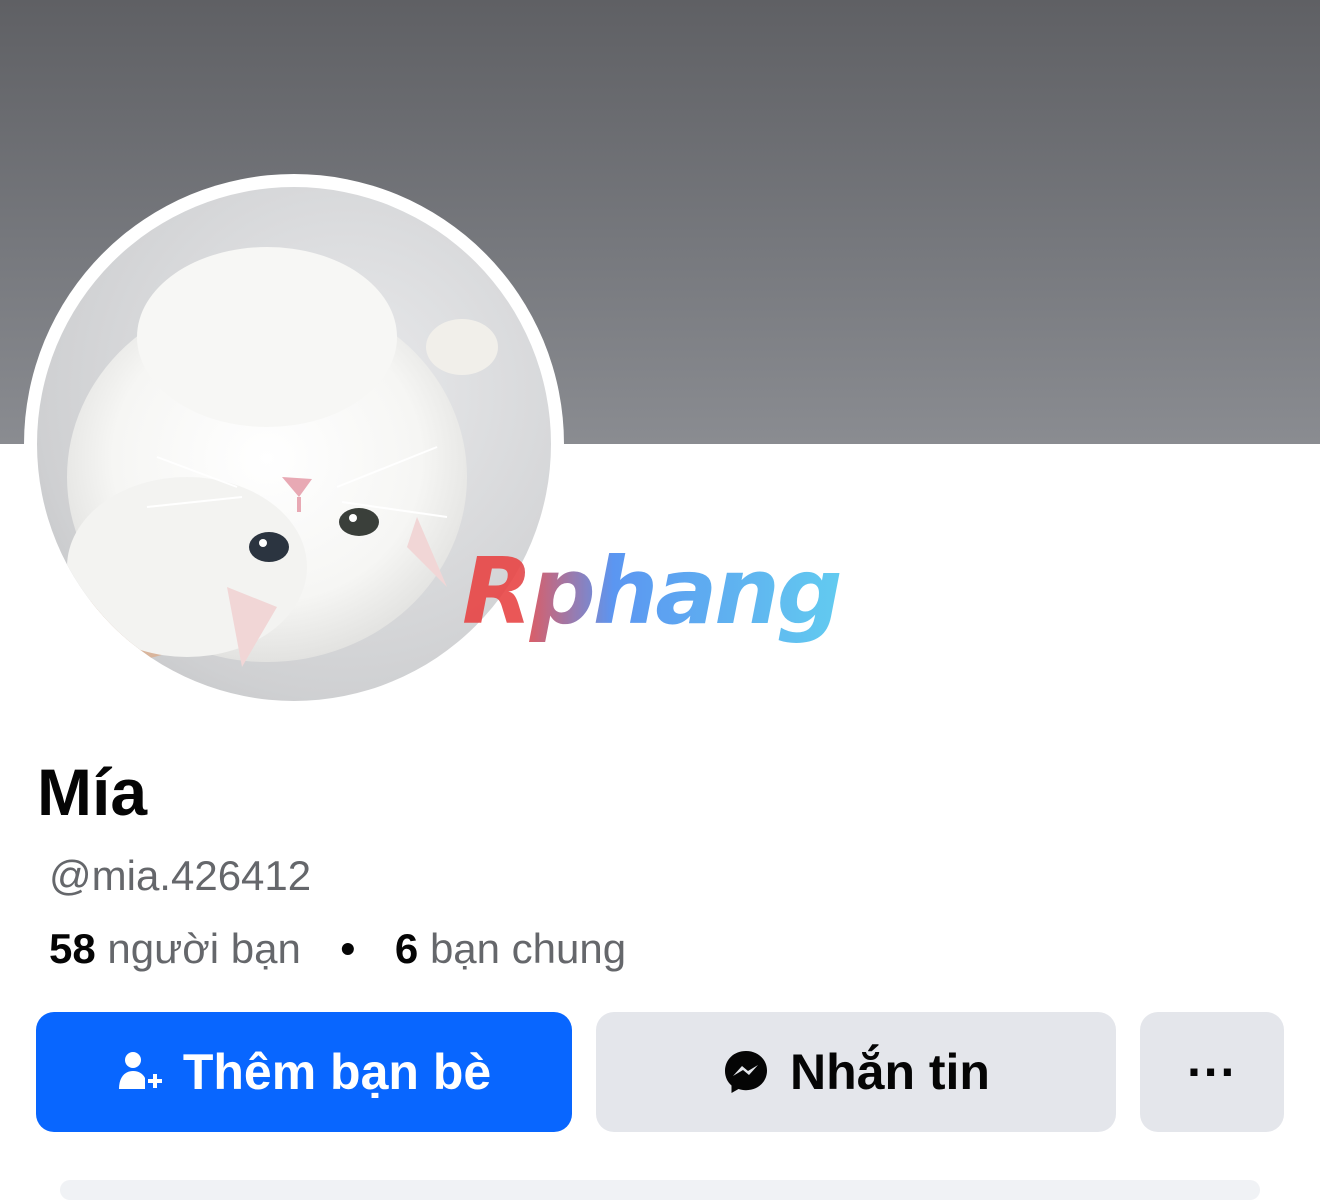 The image size is (1320, 1200). I want to click on message-button: Nhắn tin, so click(856, 1072).